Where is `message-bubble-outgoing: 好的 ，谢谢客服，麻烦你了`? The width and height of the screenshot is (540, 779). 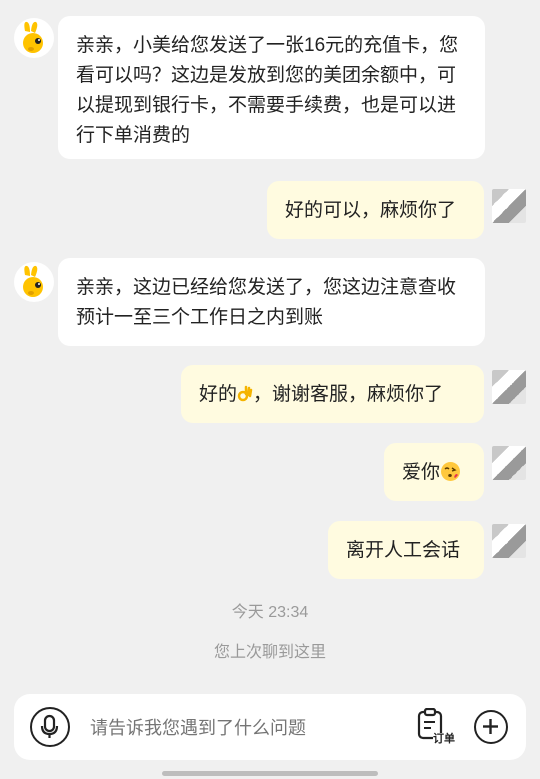
message-bubble-outgoing: 好的 ，谢谢客服，麻烦你了 is located at coordinates (332, 394).